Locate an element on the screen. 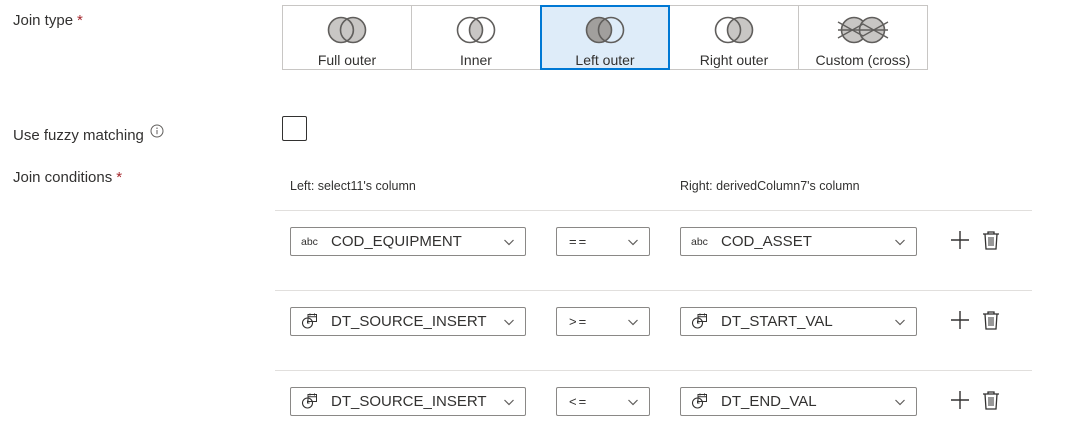 Image resolution: width=1079 pixels, height=429 pixels. join-option-label: Left outer is located at coordinates (605, 60).